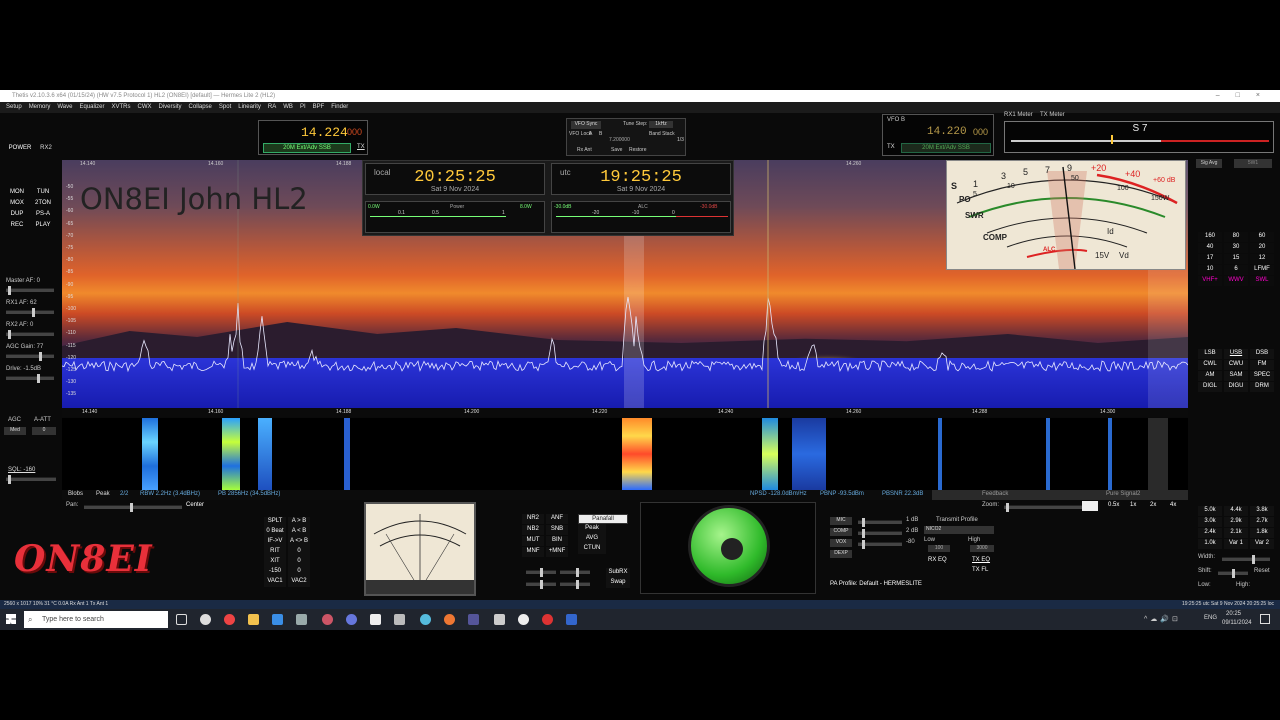 This screenshot has height=720, width=1280. Describe the element at coordinates (91, 107) in the screenshot. I see `menu-equalizer: Equalizer` at that location.